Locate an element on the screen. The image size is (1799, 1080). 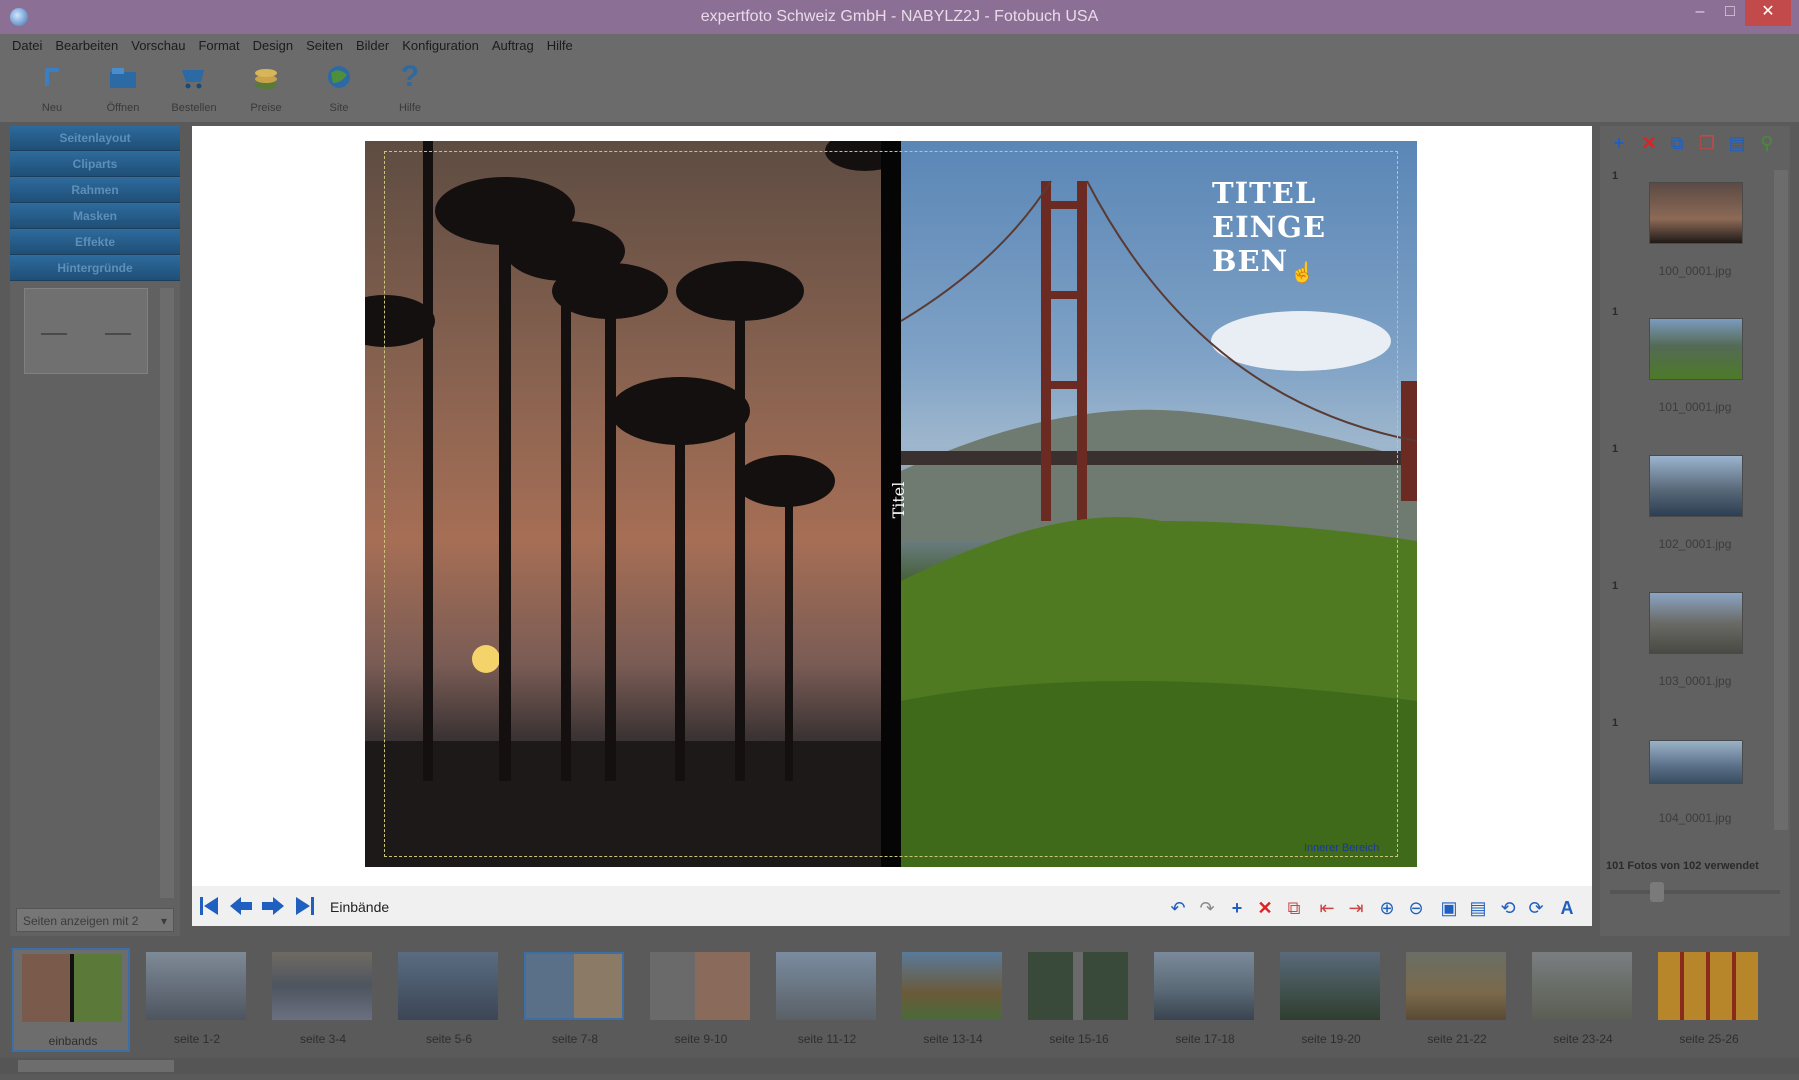
tab-rahmen: Rahmen is located at coordinates (95, 190).